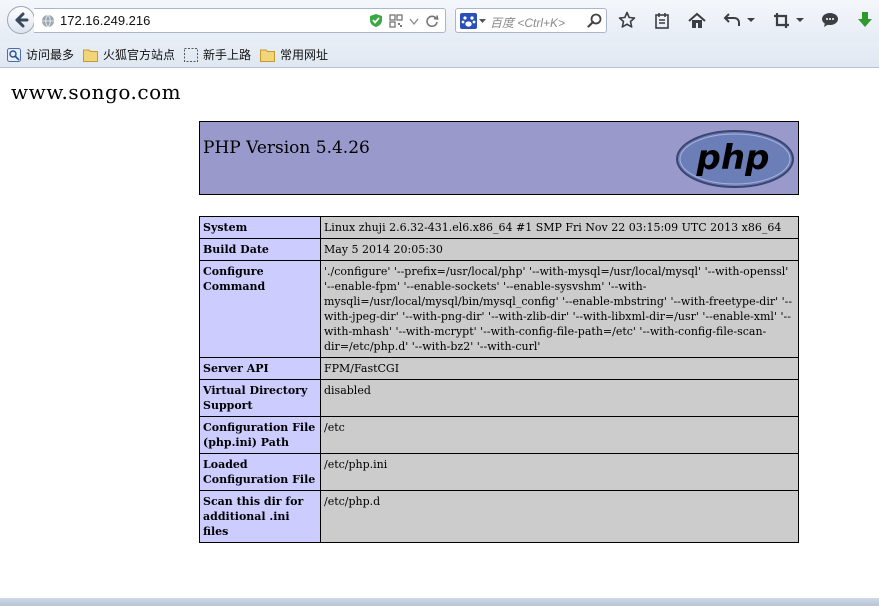 The height and width of the screenshot is (606, 879). I want to click on bookmark-common-sites: 常用网址, so click(294, 54).